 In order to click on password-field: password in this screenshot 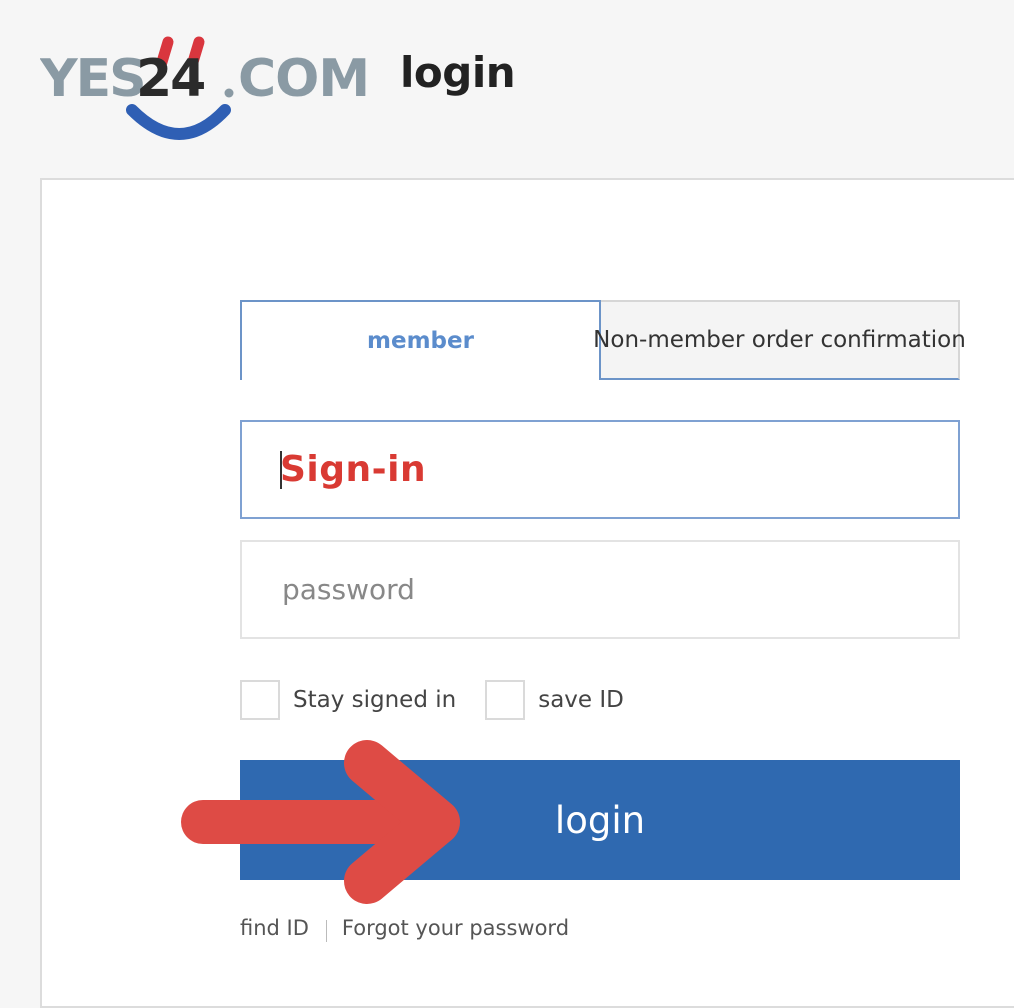, I will do `click(600, 589)`.